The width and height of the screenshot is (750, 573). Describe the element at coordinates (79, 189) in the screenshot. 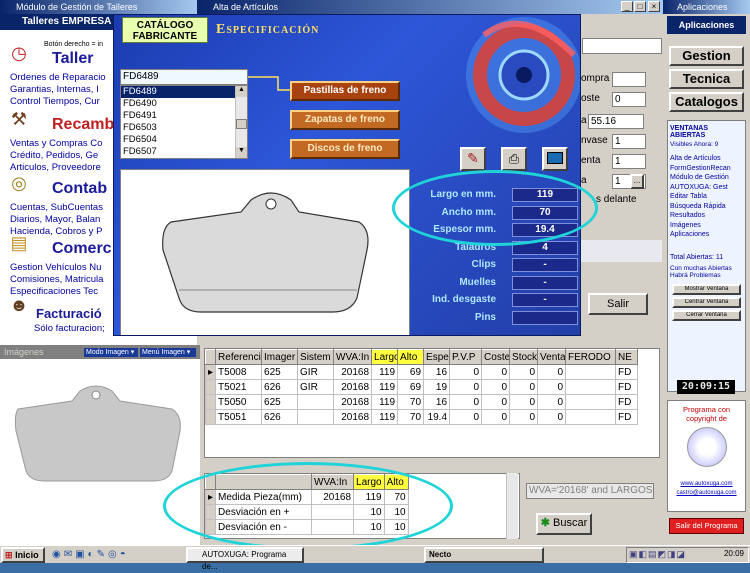

I see `section-title-2: Contab` at that location.